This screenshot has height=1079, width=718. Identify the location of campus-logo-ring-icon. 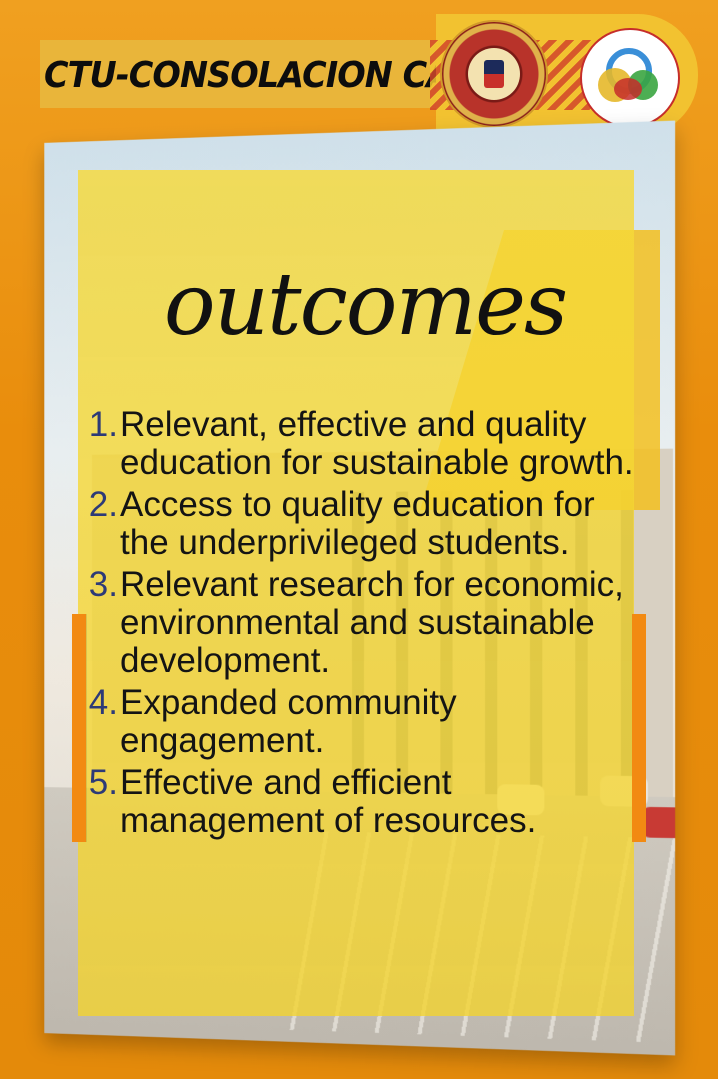
(628, 89).